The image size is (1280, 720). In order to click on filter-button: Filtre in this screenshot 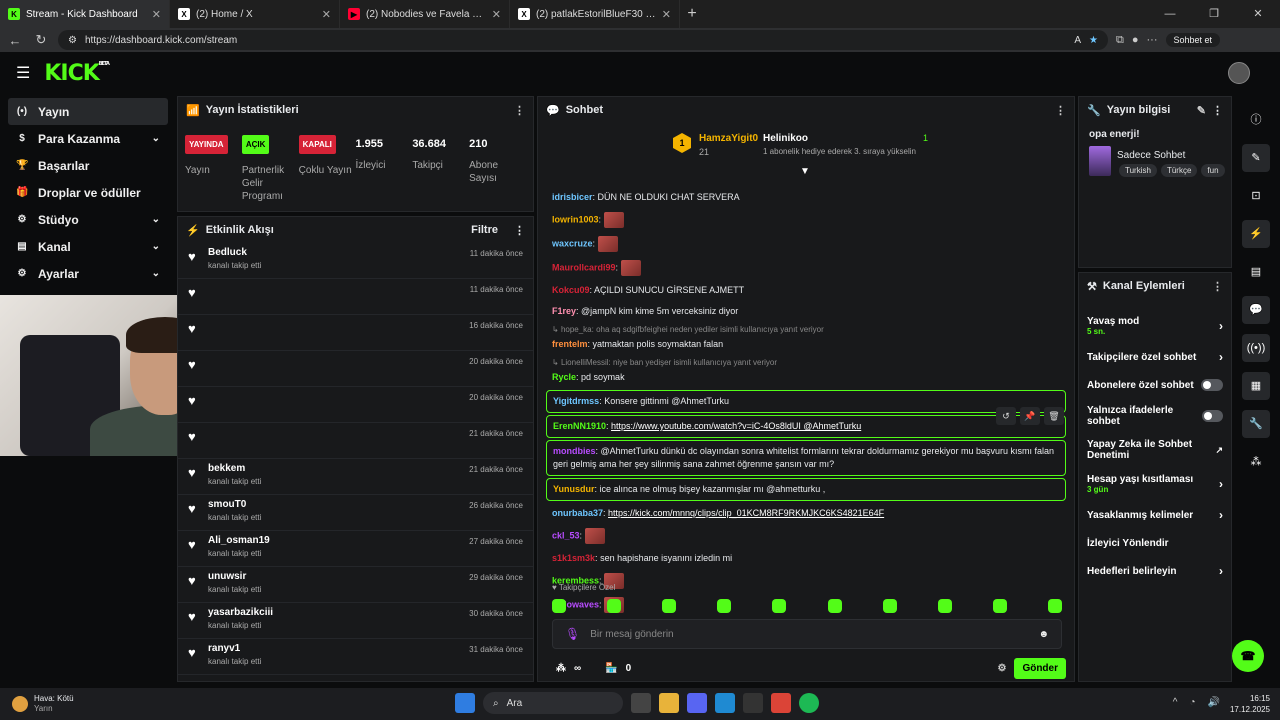, I will do `click(484, 230)`.